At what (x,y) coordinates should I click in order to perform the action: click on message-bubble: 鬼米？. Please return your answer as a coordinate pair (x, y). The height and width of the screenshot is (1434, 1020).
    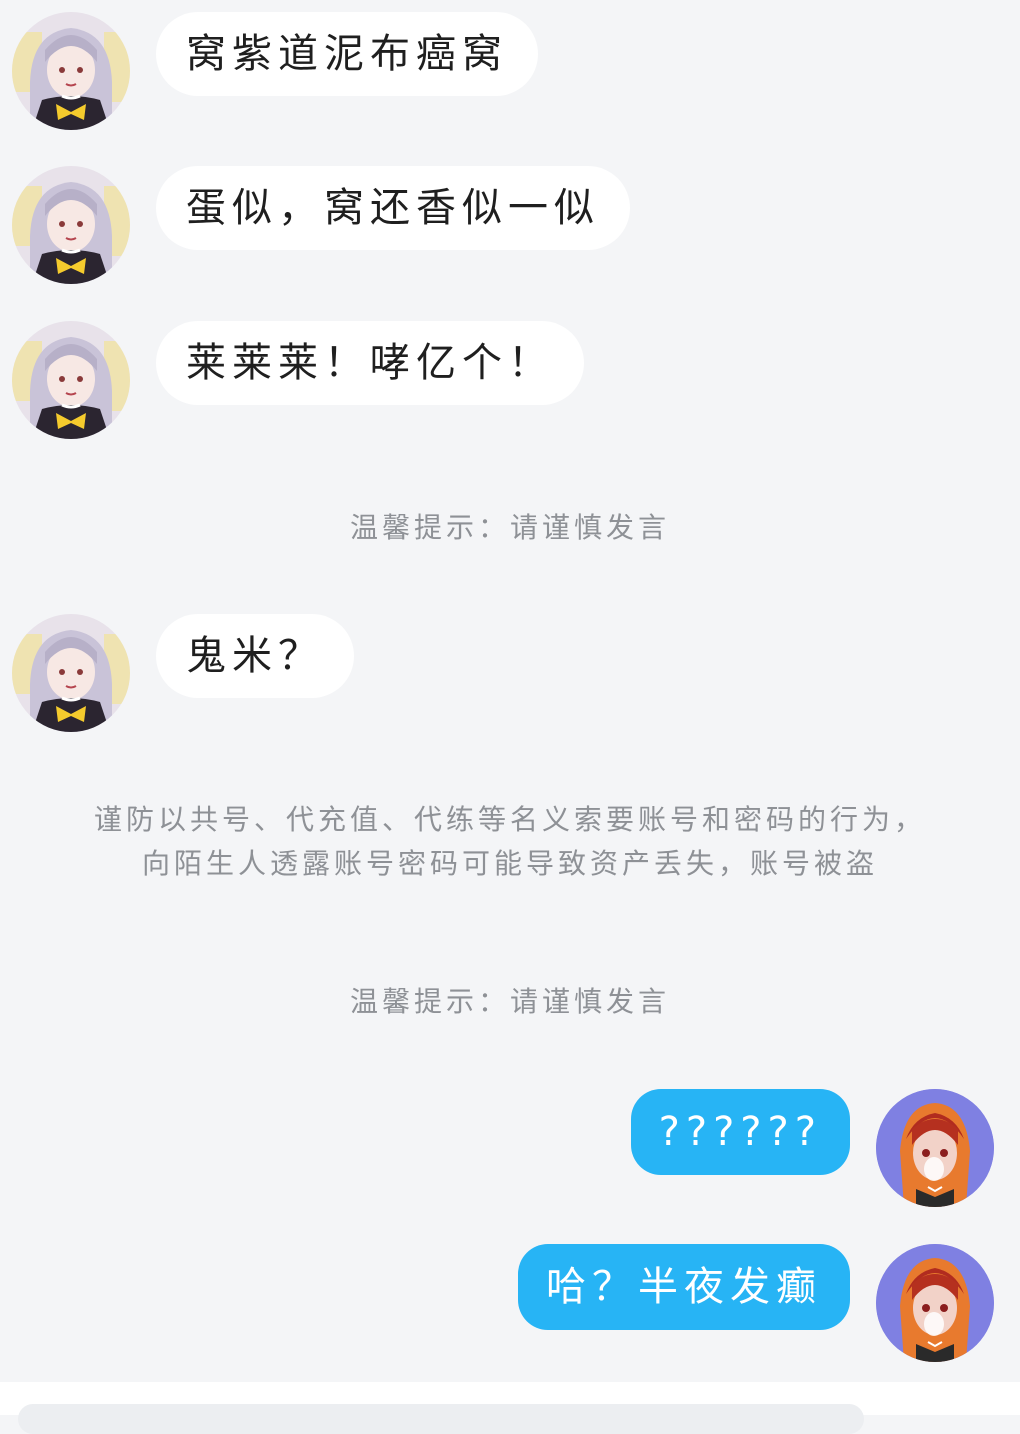
    Looking at the image, I should click on (255, 656).